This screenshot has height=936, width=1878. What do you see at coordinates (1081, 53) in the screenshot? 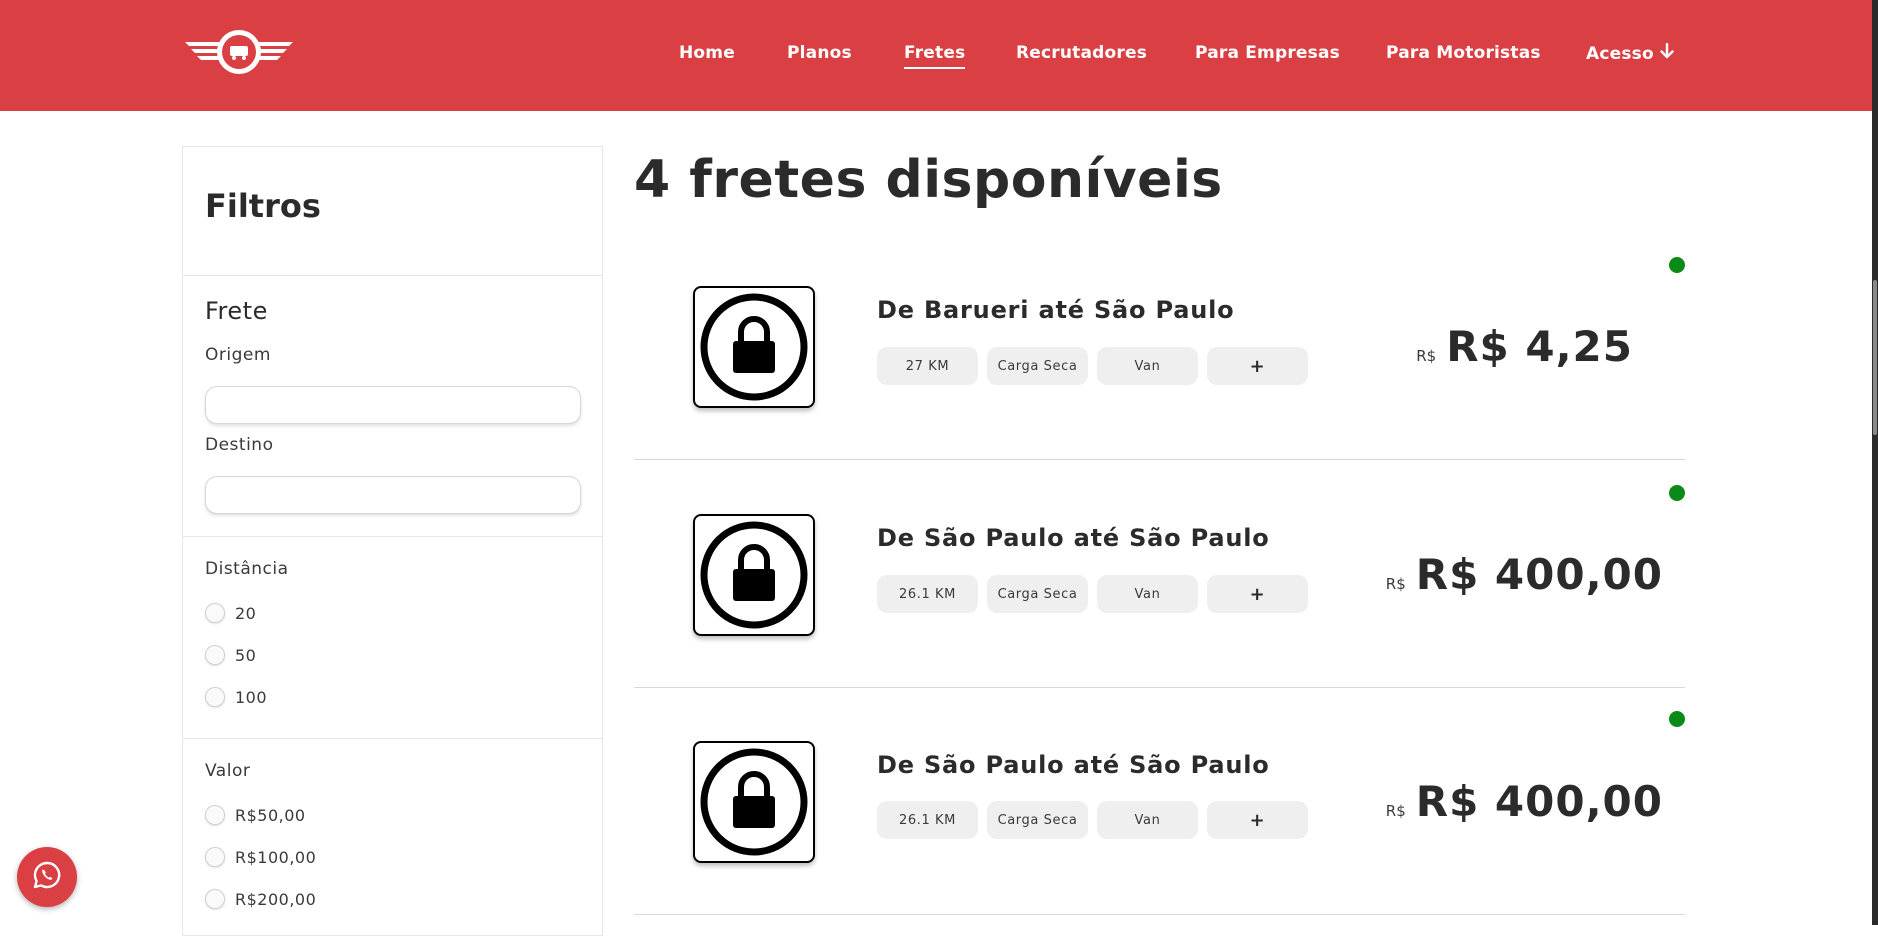
I see `nav-recrutadores: Recrutadores` at bounding box center [1081, 53].